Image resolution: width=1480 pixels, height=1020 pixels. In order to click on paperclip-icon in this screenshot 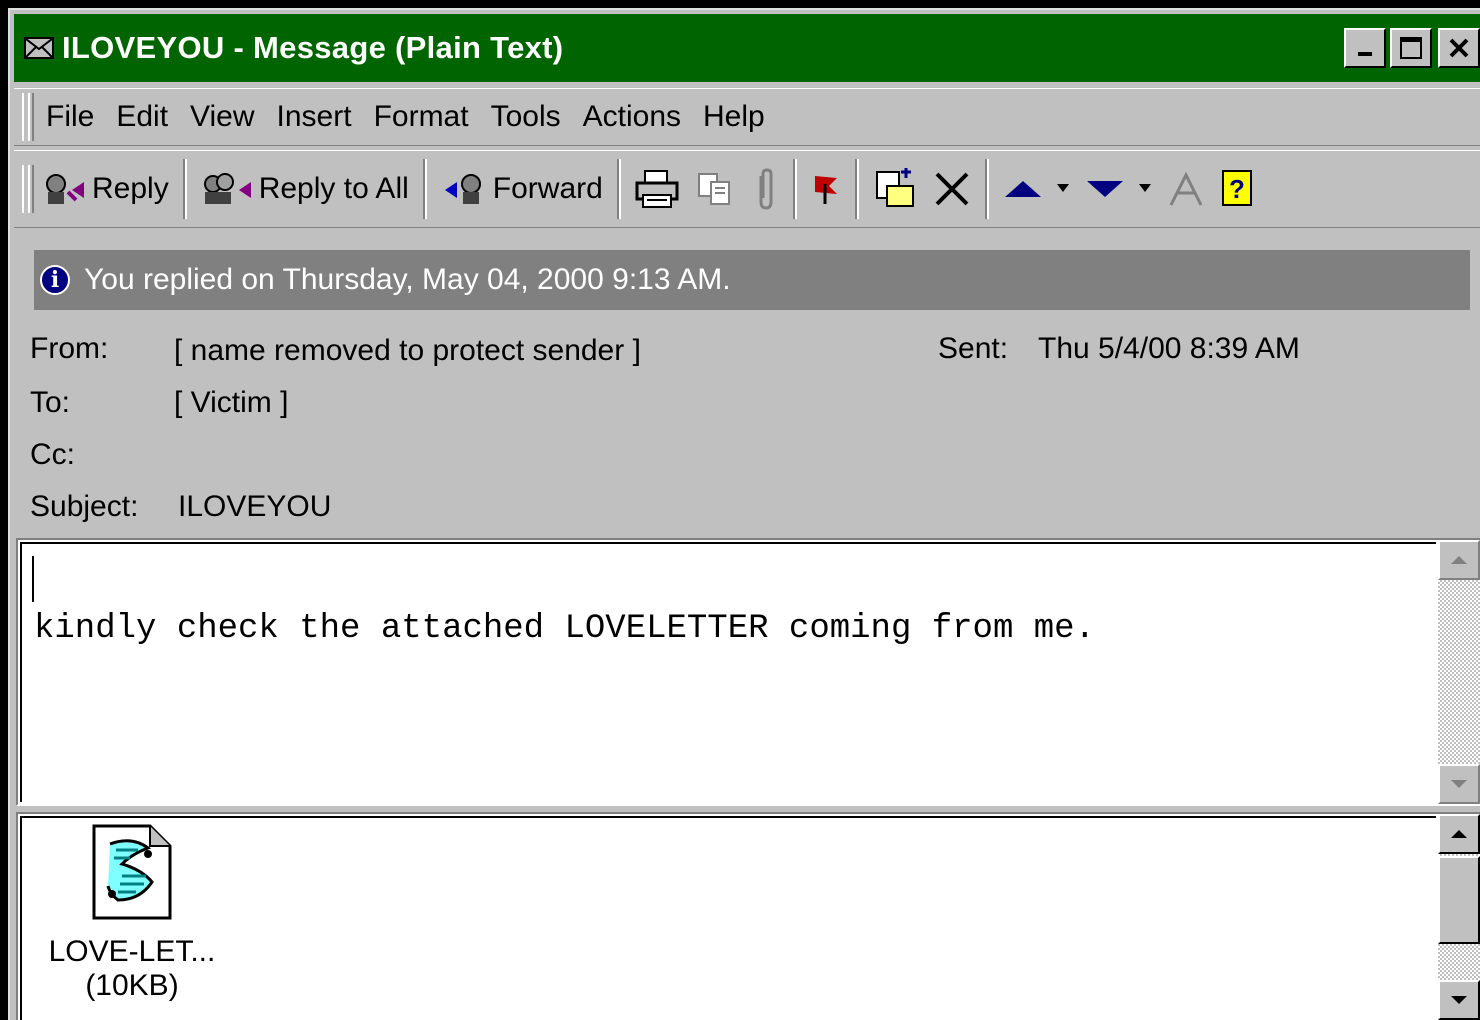, I will do `click(766, 189)`.